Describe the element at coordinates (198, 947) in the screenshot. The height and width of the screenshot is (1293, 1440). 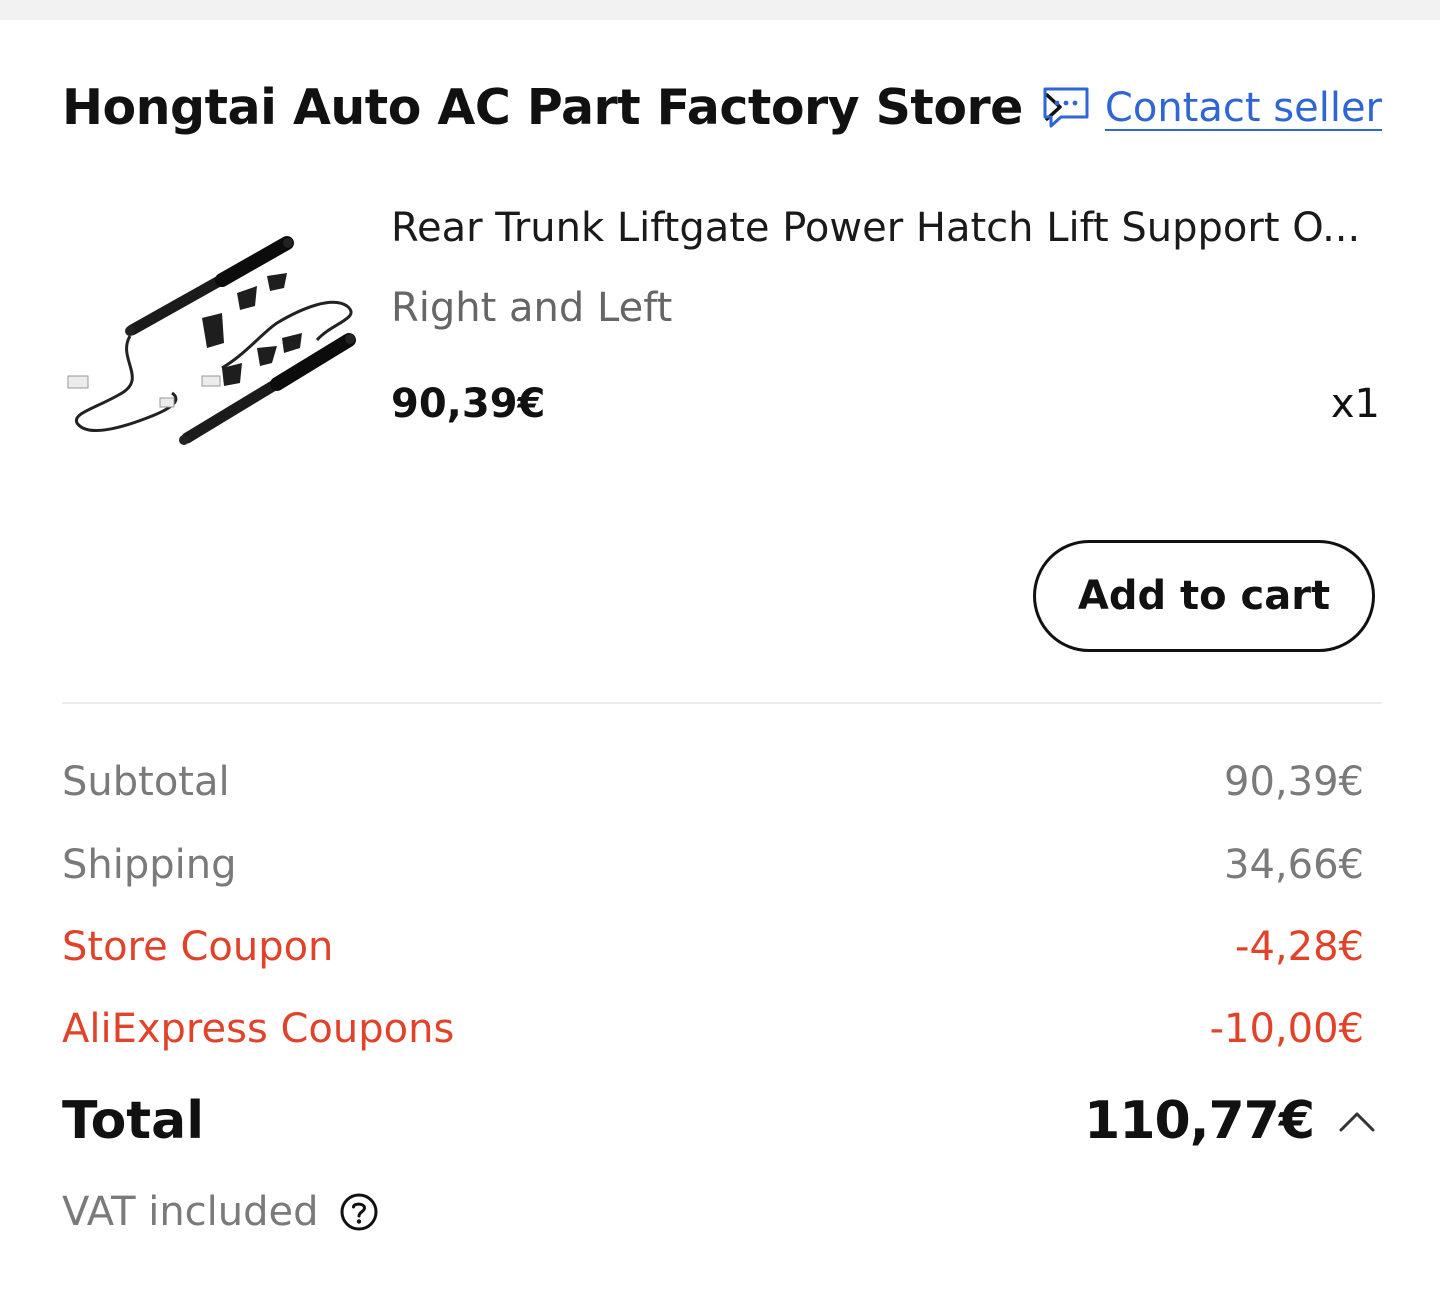
I see `store-coupon-label: Store Coupon` at that location.